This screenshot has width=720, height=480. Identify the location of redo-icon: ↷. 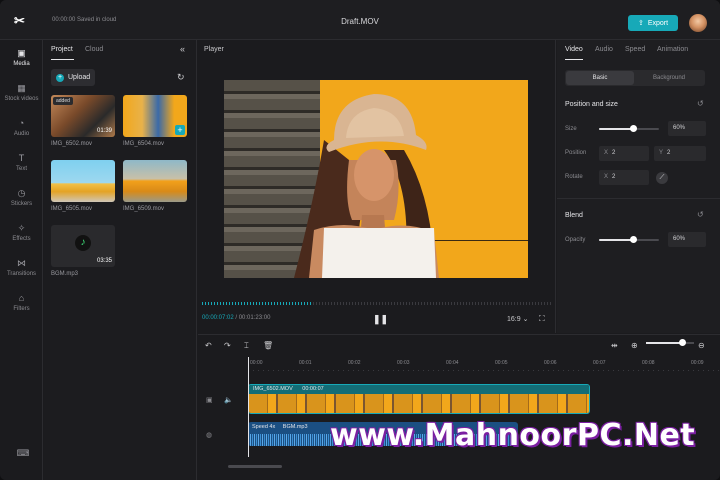
(227, 345).